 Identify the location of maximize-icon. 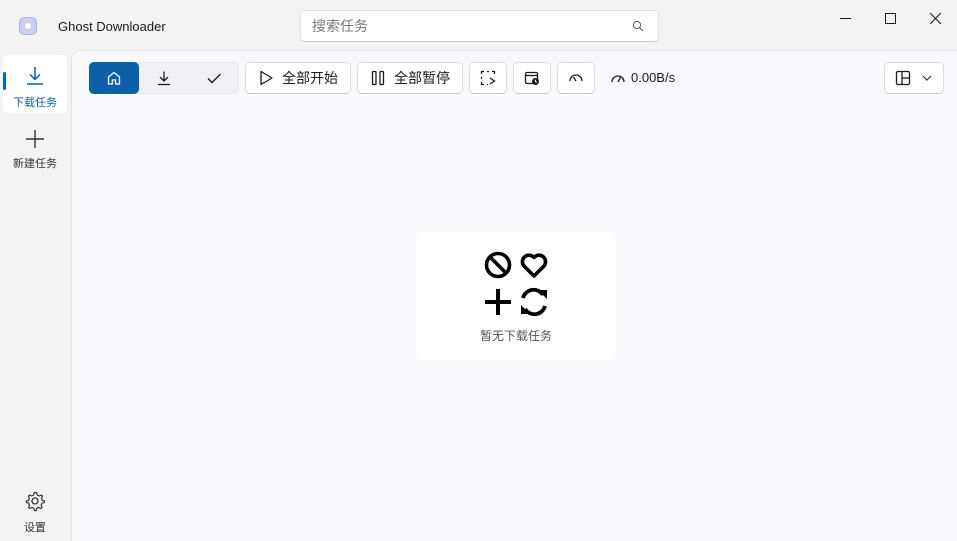
(890, 18).